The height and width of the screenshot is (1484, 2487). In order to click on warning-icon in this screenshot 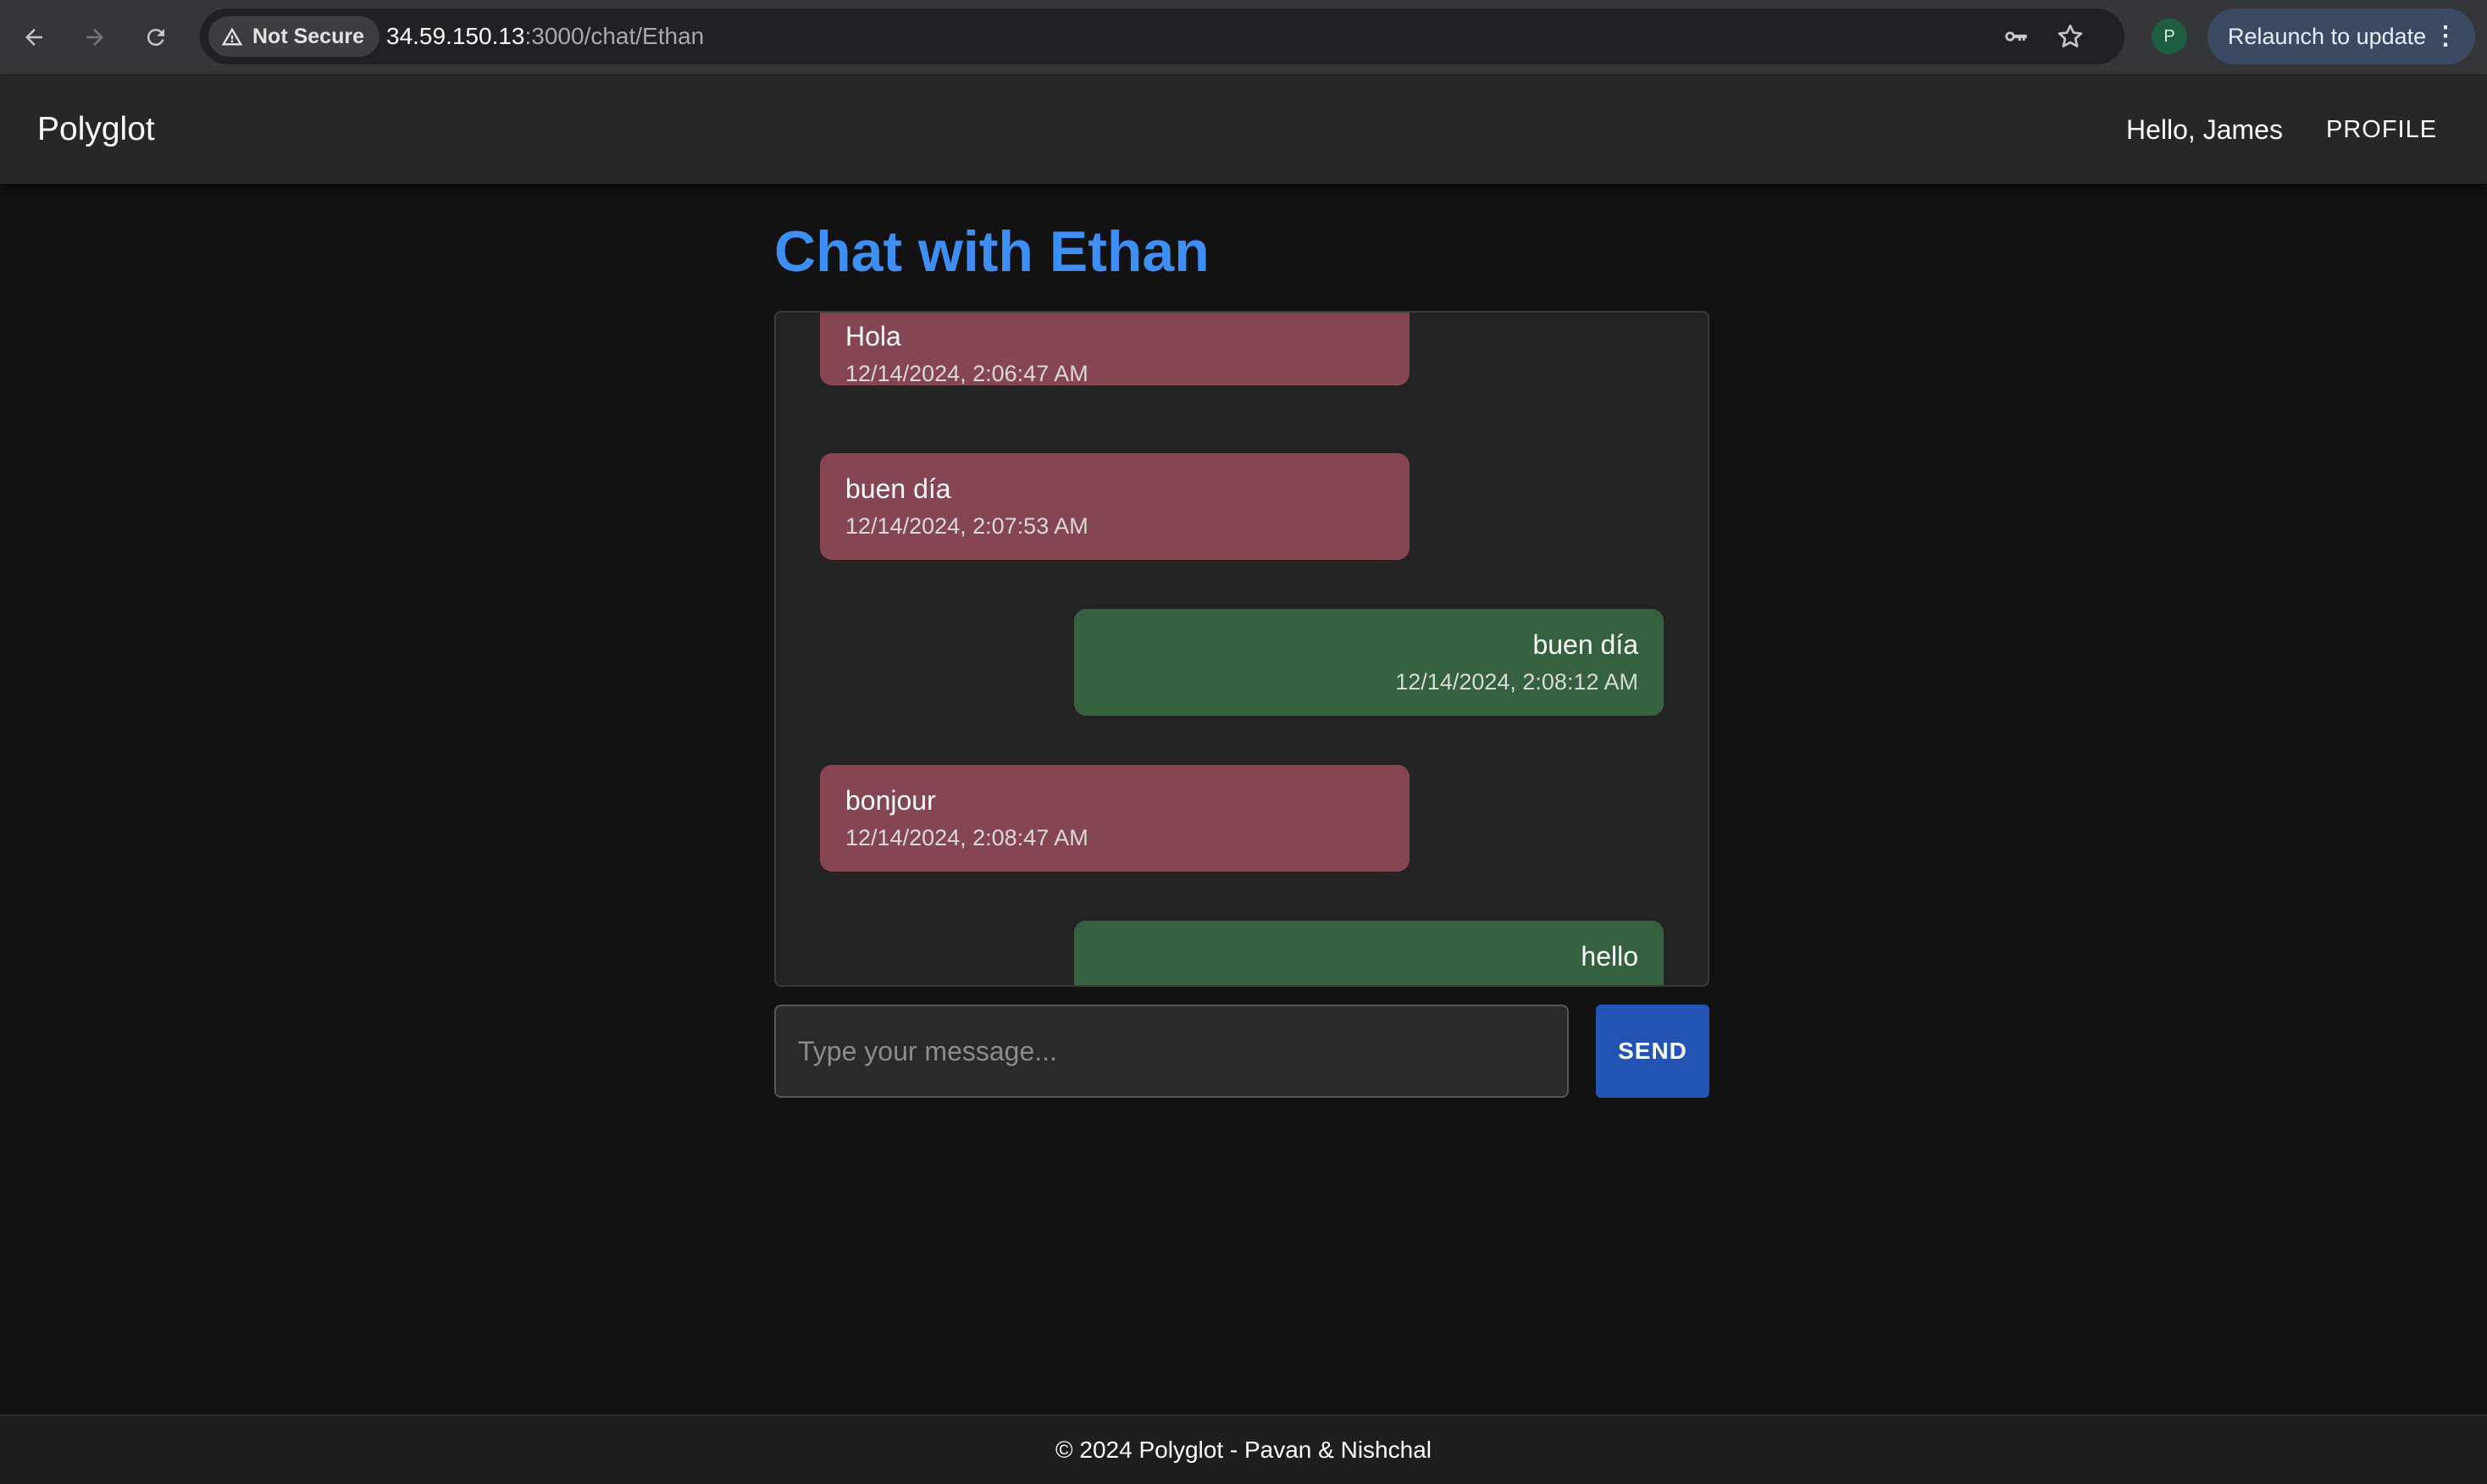, I will do `click(232, 36)`.